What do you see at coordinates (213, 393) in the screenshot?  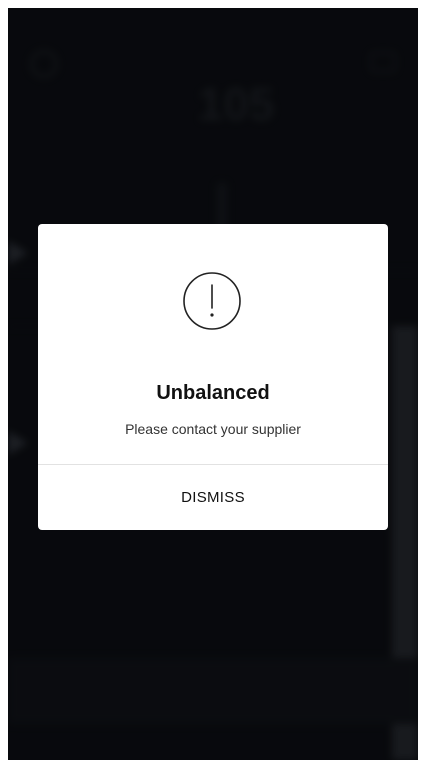 I see `dialog-title: Unbalanced` at bounding box center [213, 393].